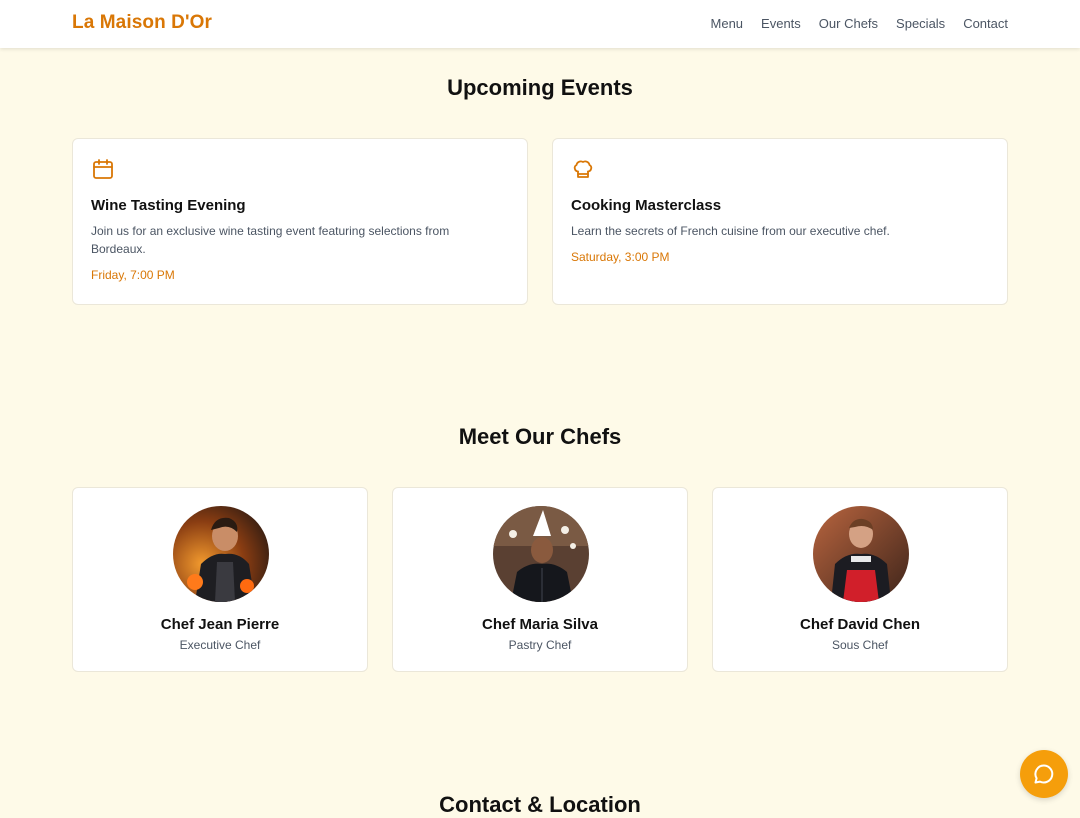 The width and height of the screenshot is (1080, 818). I want to click on chat-button, so click(1044, 774).